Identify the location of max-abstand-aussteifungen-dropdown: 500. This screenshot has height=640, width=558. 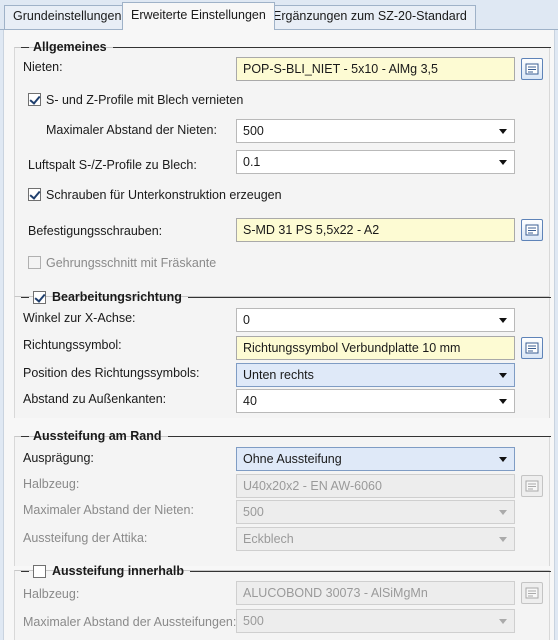
(375, 621).